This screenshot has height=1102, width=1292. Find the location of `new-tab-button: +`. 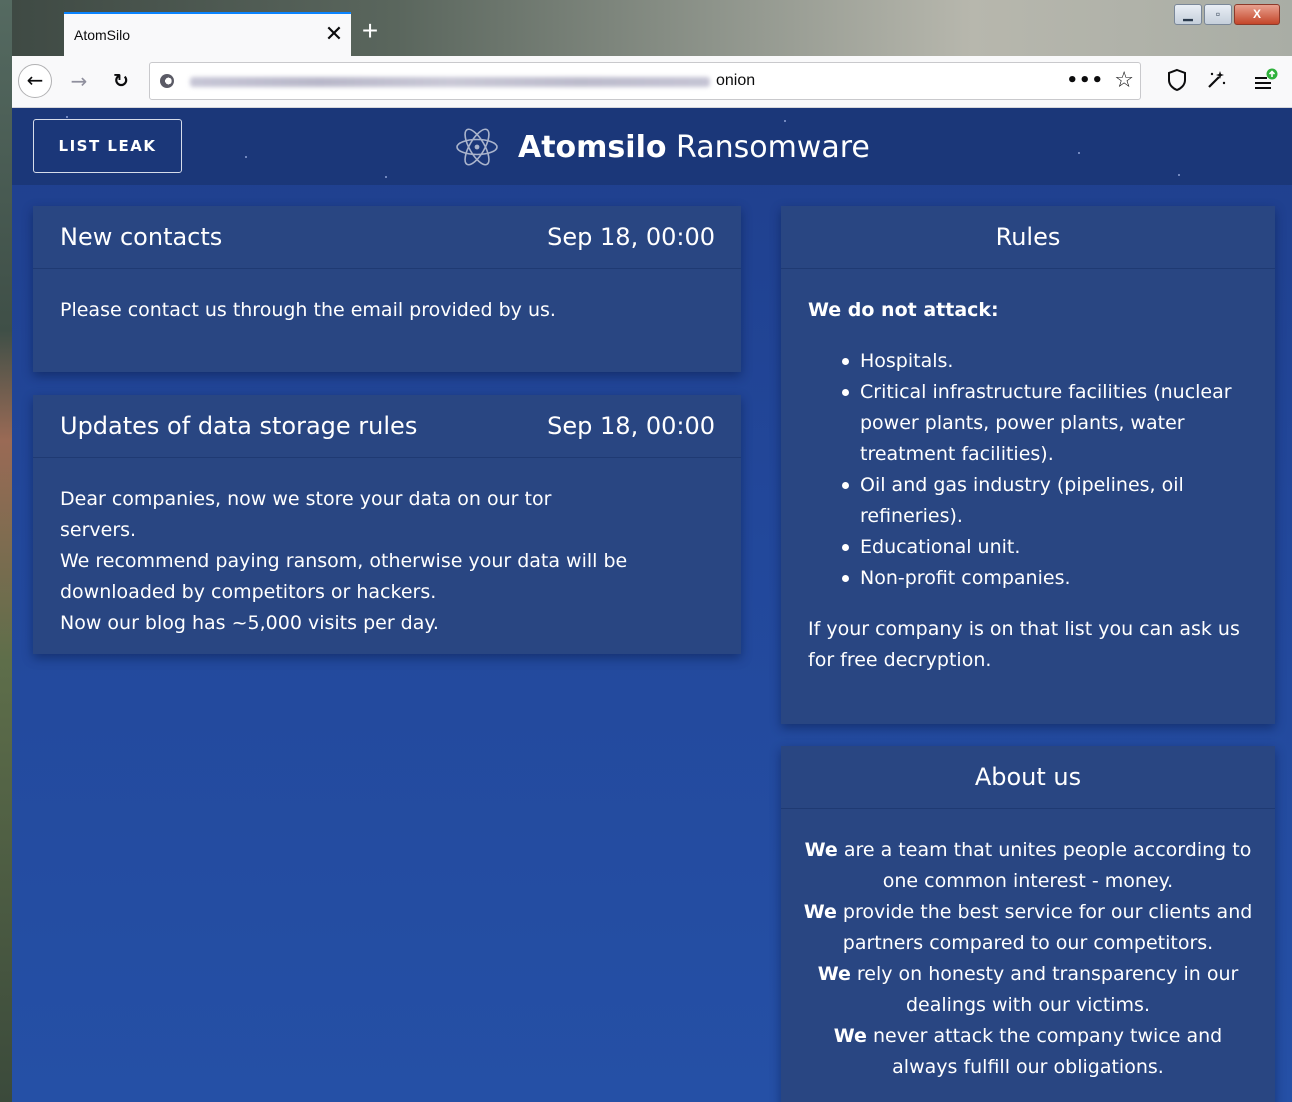

new-tab-button: + is located at coordinates (370, 31).